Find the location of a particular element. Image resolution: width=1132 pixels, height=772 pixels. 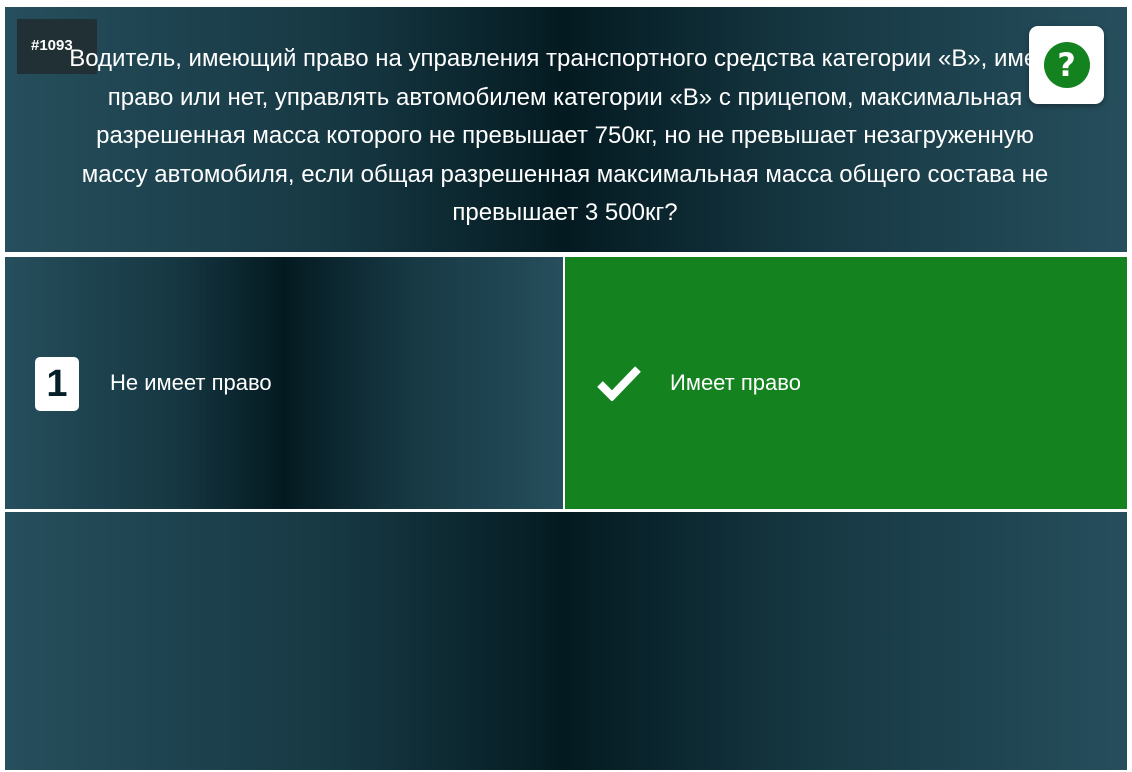

checkmark-icon is located at coordinates (619, 383).